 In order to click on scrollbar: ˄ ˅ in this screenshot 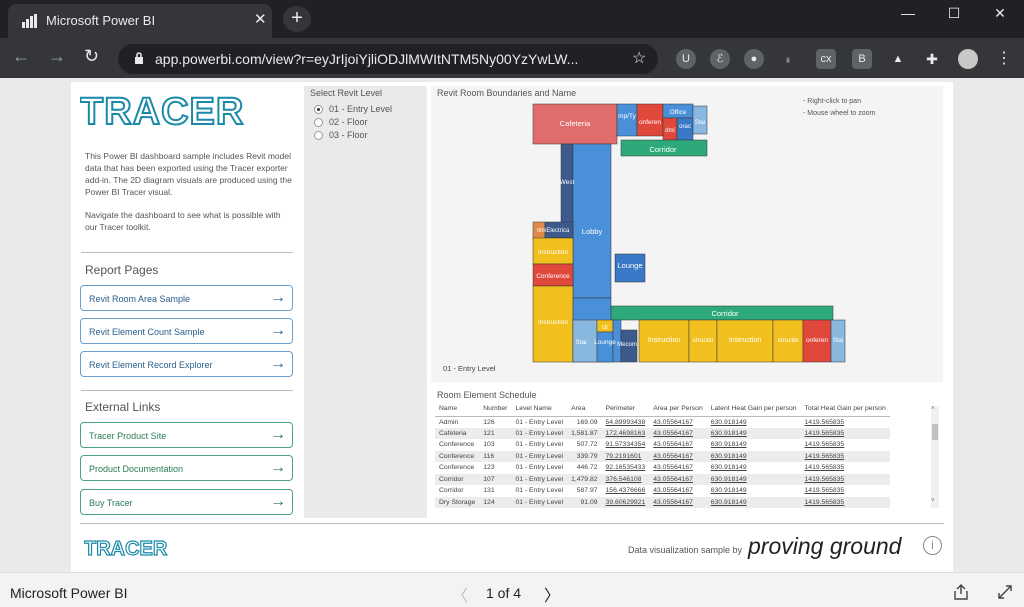, I will do `click(935, 457)`.